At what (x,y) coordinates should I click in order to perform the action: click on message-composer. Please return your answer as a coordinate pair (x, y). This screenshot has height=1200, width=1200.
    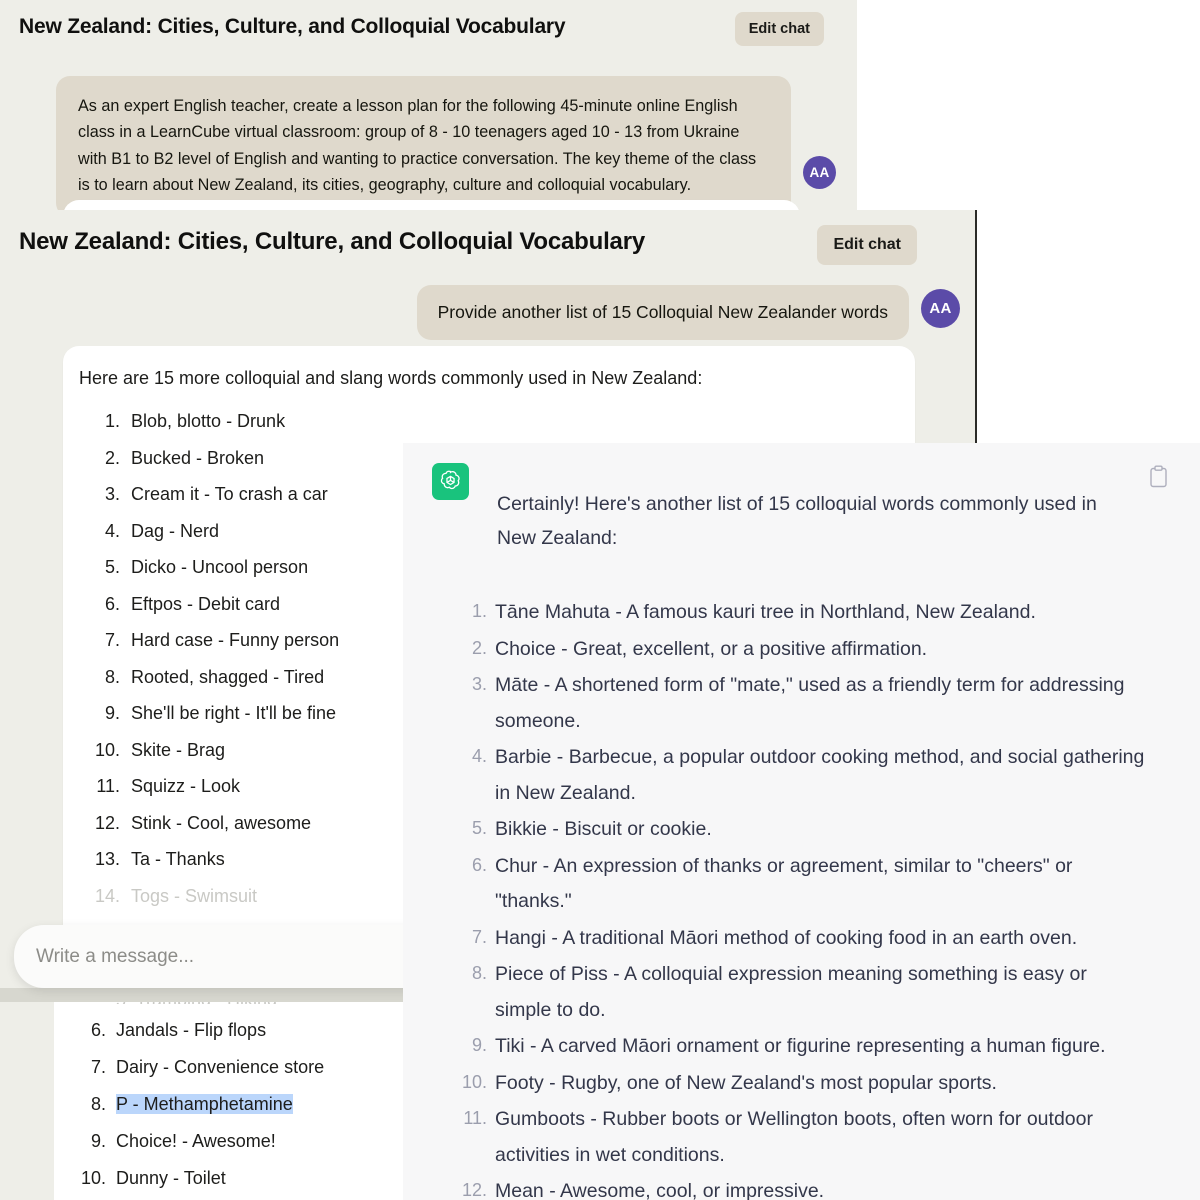
    Looking at the image, I should click on (215, 956).